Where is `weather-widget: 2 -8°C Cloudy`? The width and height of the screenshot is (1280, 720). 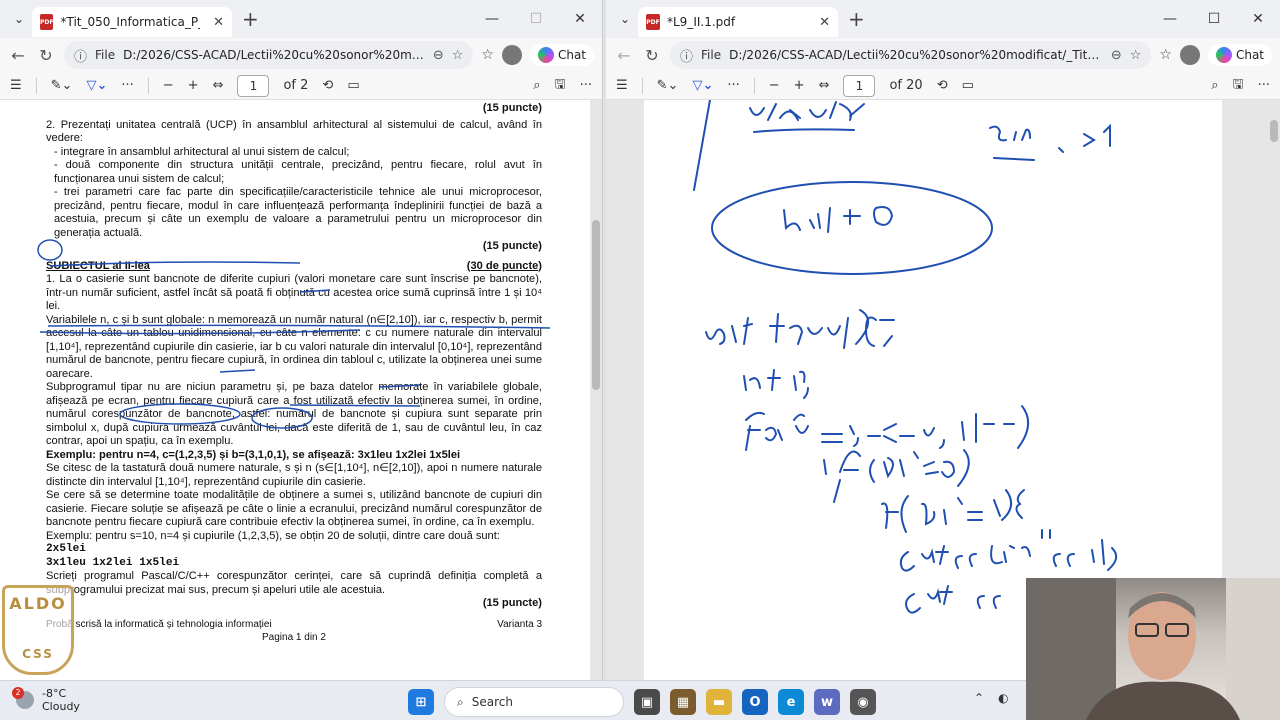
weather-widget: 2 -8°C Cloudy is located at coordinates (46, 700).